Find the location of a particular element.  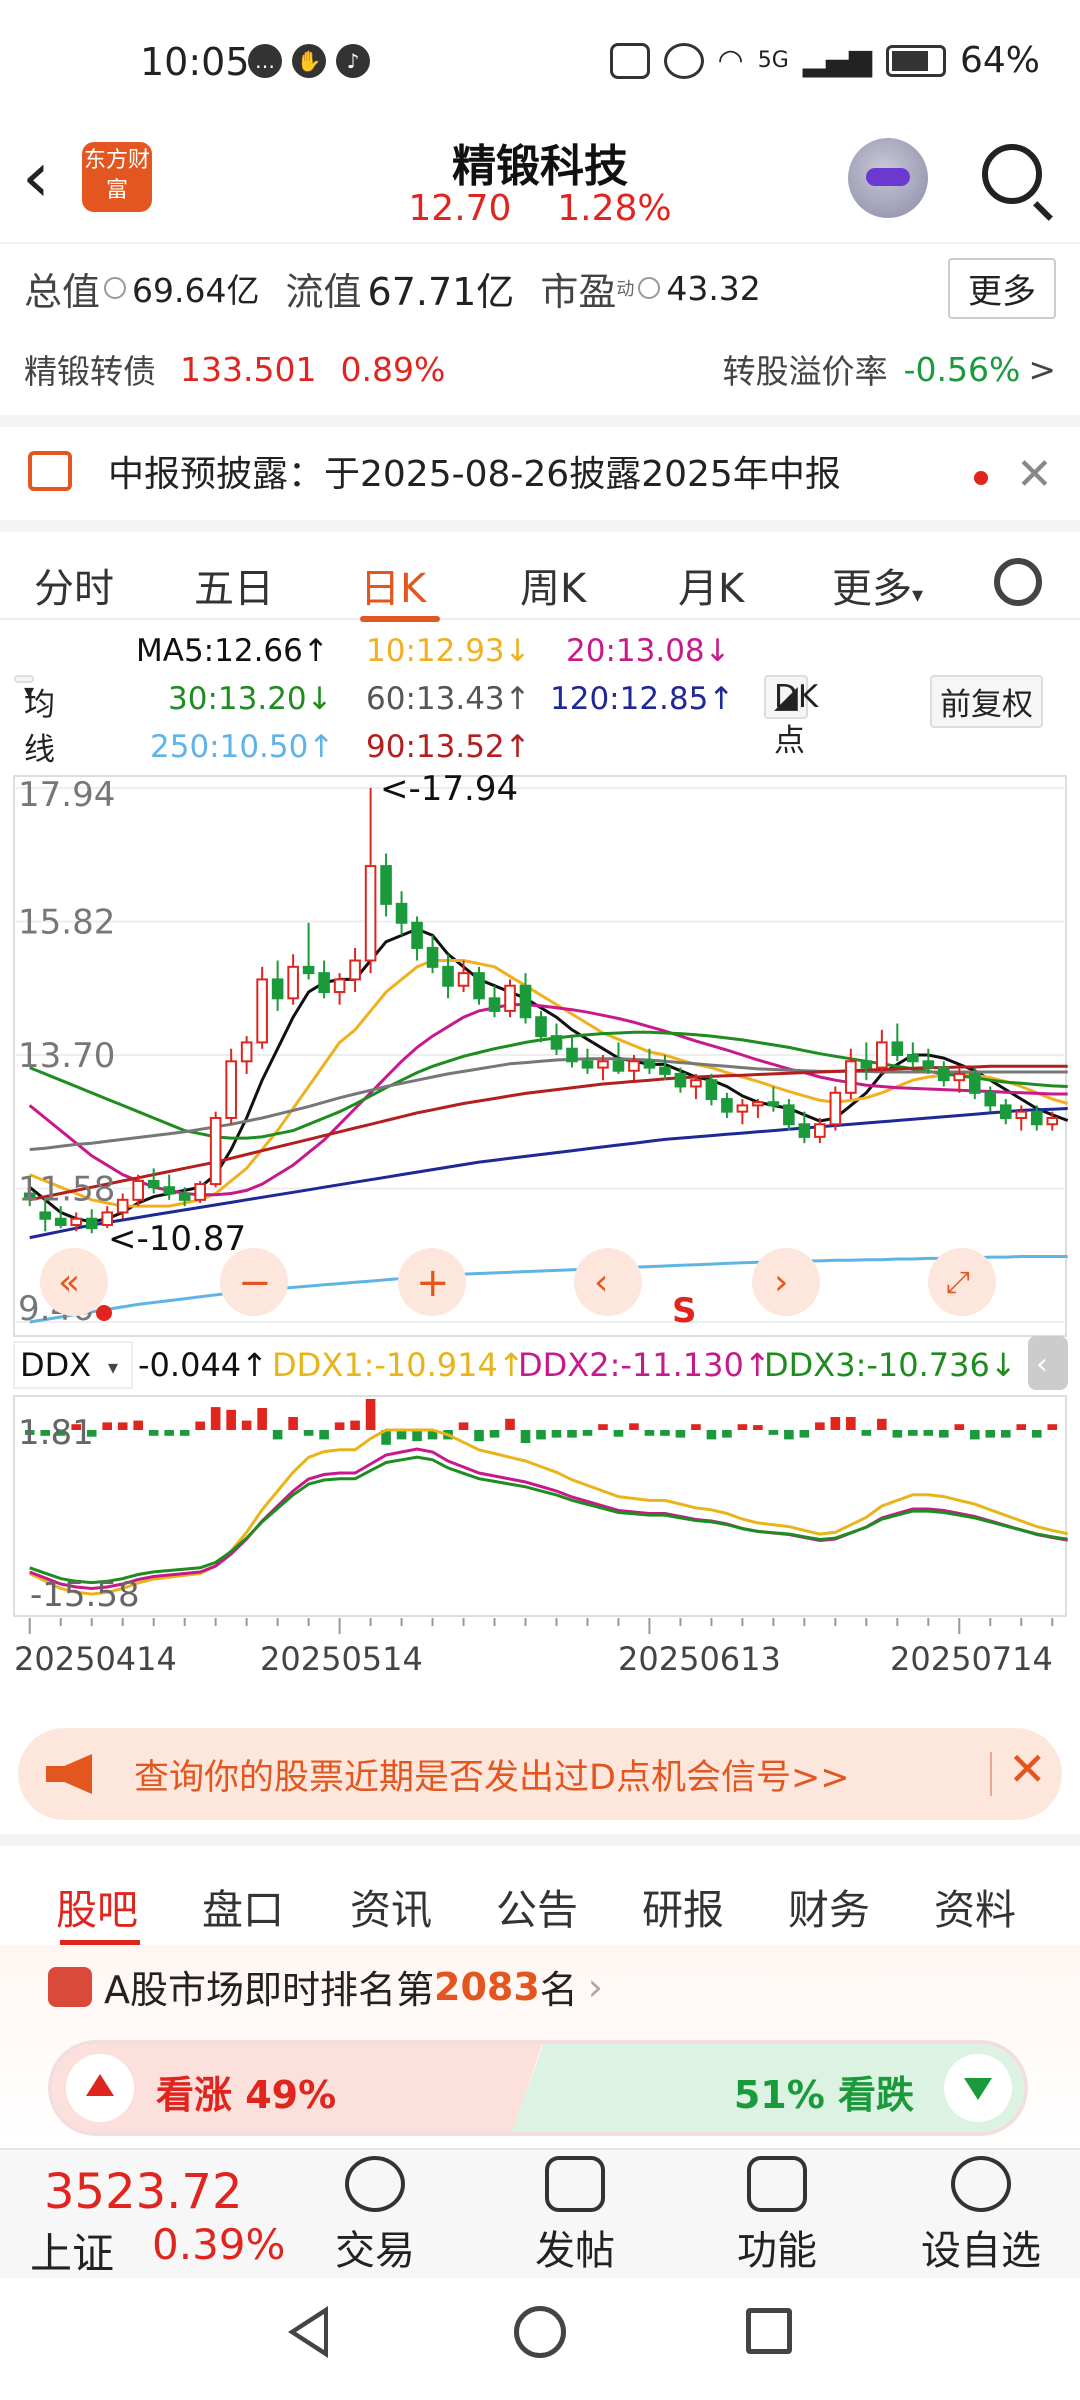

ddx3-value: DDX3:-10.736↓ is located at coordinates (890, 1365).